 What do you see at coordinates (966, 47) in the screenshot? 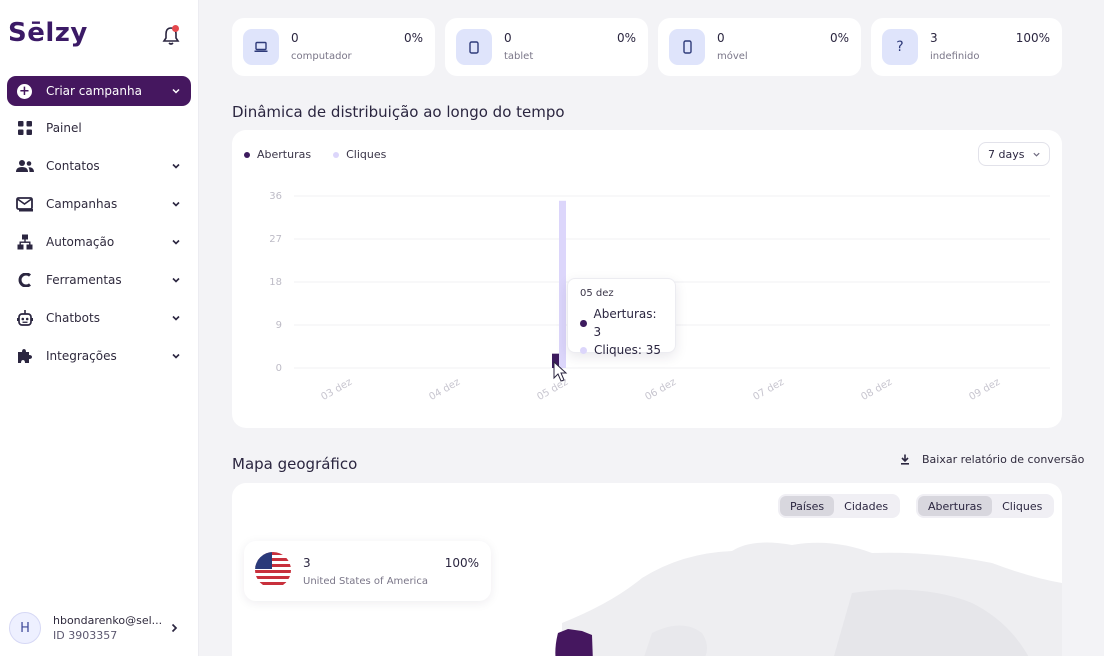
I see `device-card-undefined: ? 3 indefinido 100%` at bounding box center [966, 47].